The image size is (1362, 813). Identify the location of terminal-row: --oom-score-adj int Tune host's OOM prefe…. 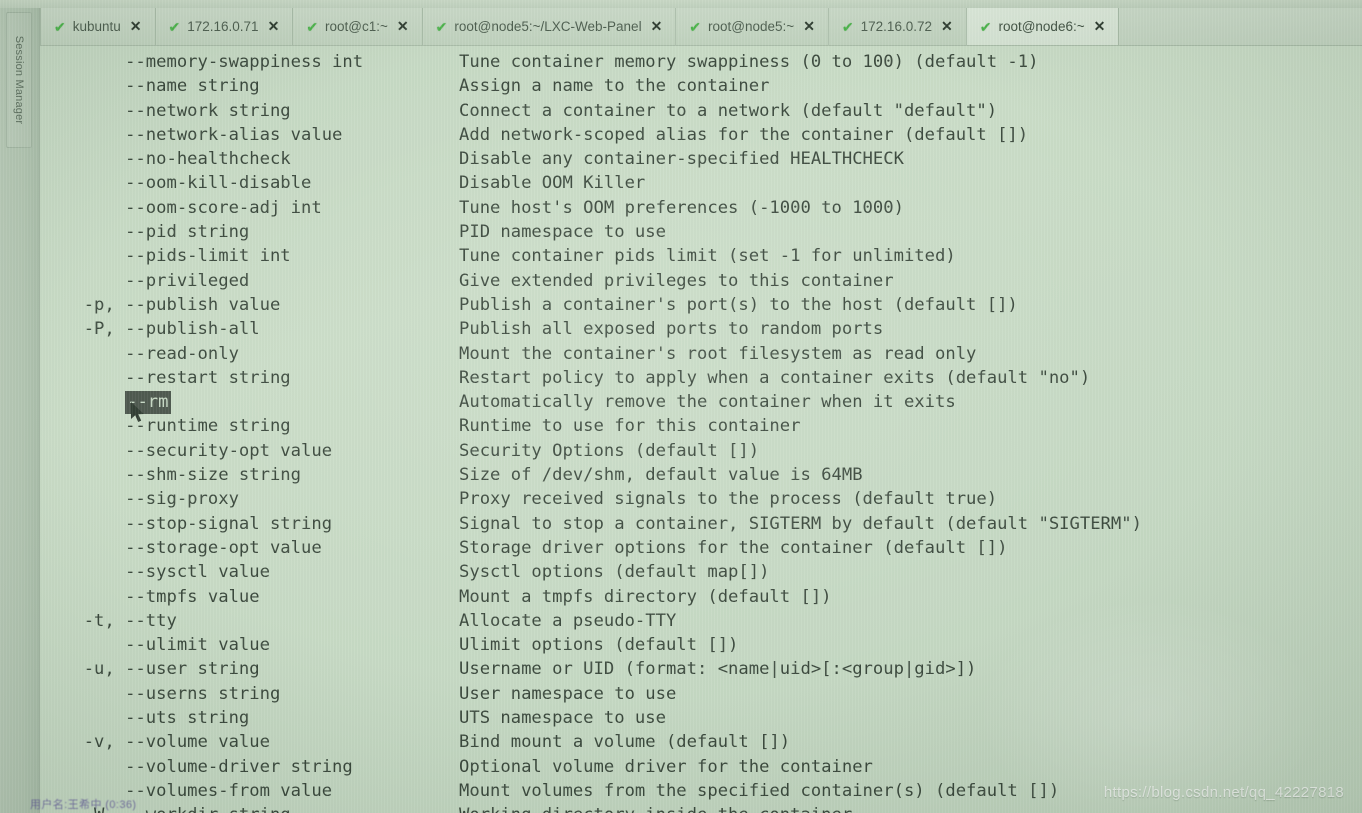
(701, 208).